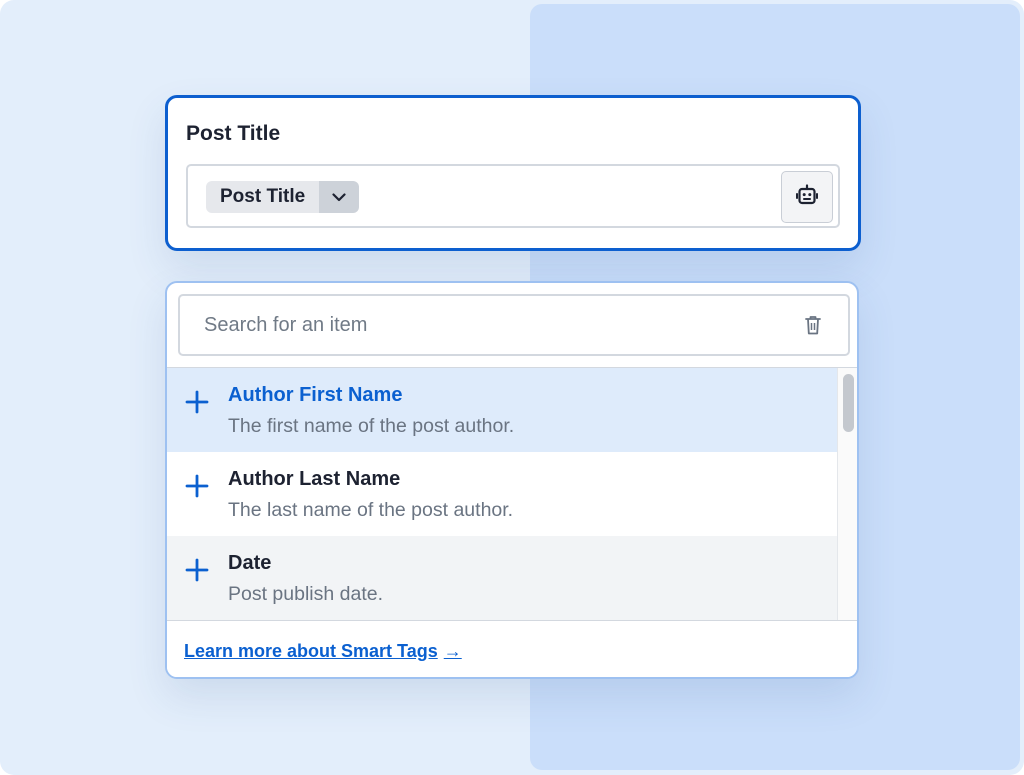 The height and width of the screenshot is (775, 1024). I want to click on item-name: Author Last Name, so click(314, 479).